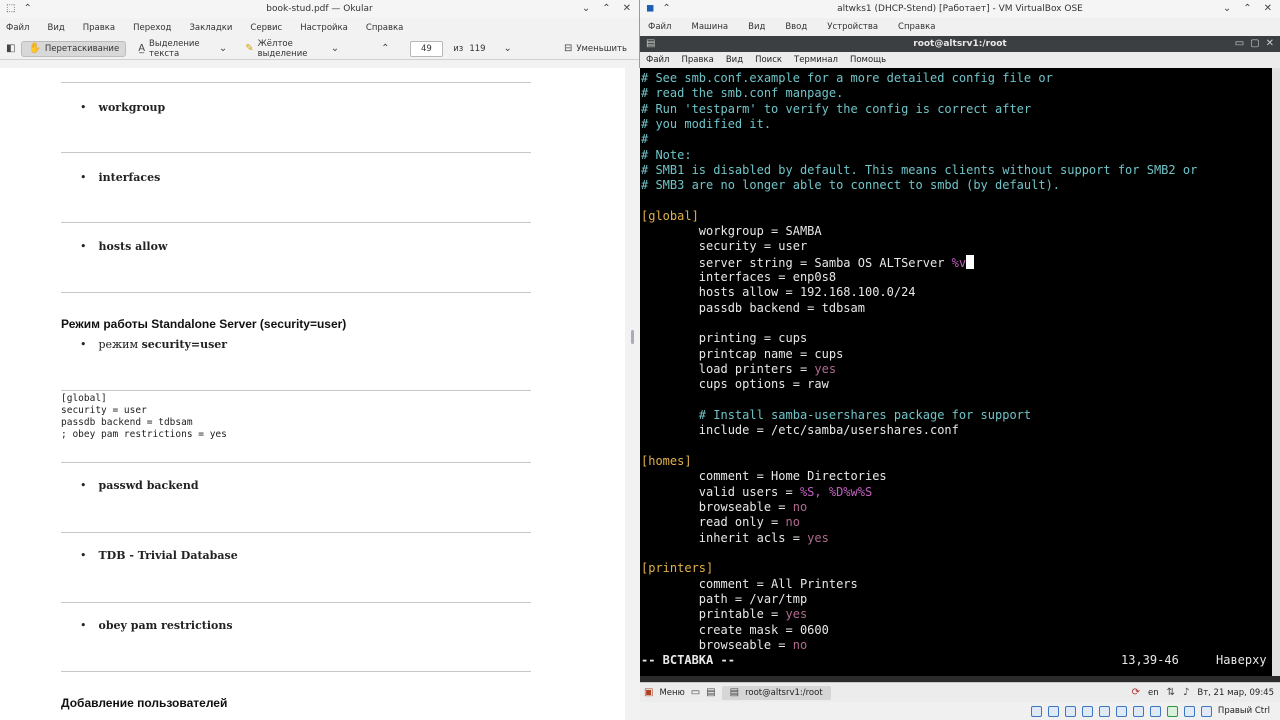 This screenshot has width=1280, height=720. Describe the element at coordinates (1254, 44) in the screenshot. I see `maximize-icon: ▢` at that location.